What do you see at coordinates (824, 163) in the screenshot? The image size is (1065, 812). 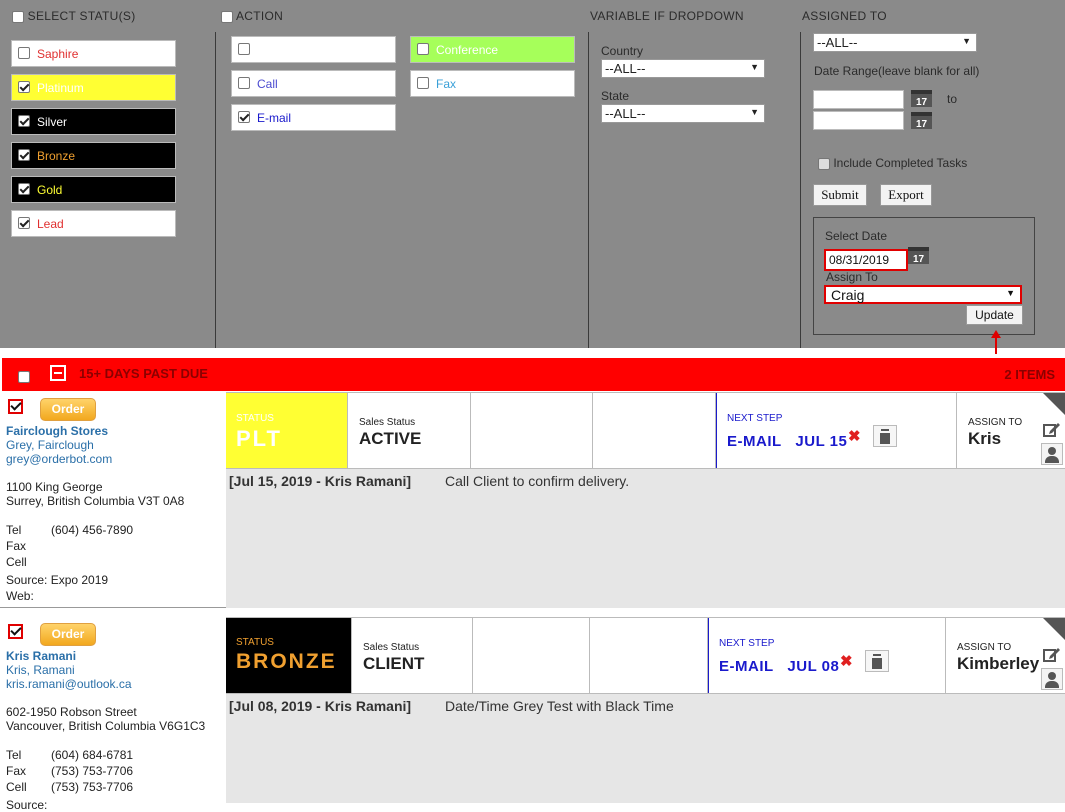 I see `include-completed-checkbox` at bounding box center [824, 163].